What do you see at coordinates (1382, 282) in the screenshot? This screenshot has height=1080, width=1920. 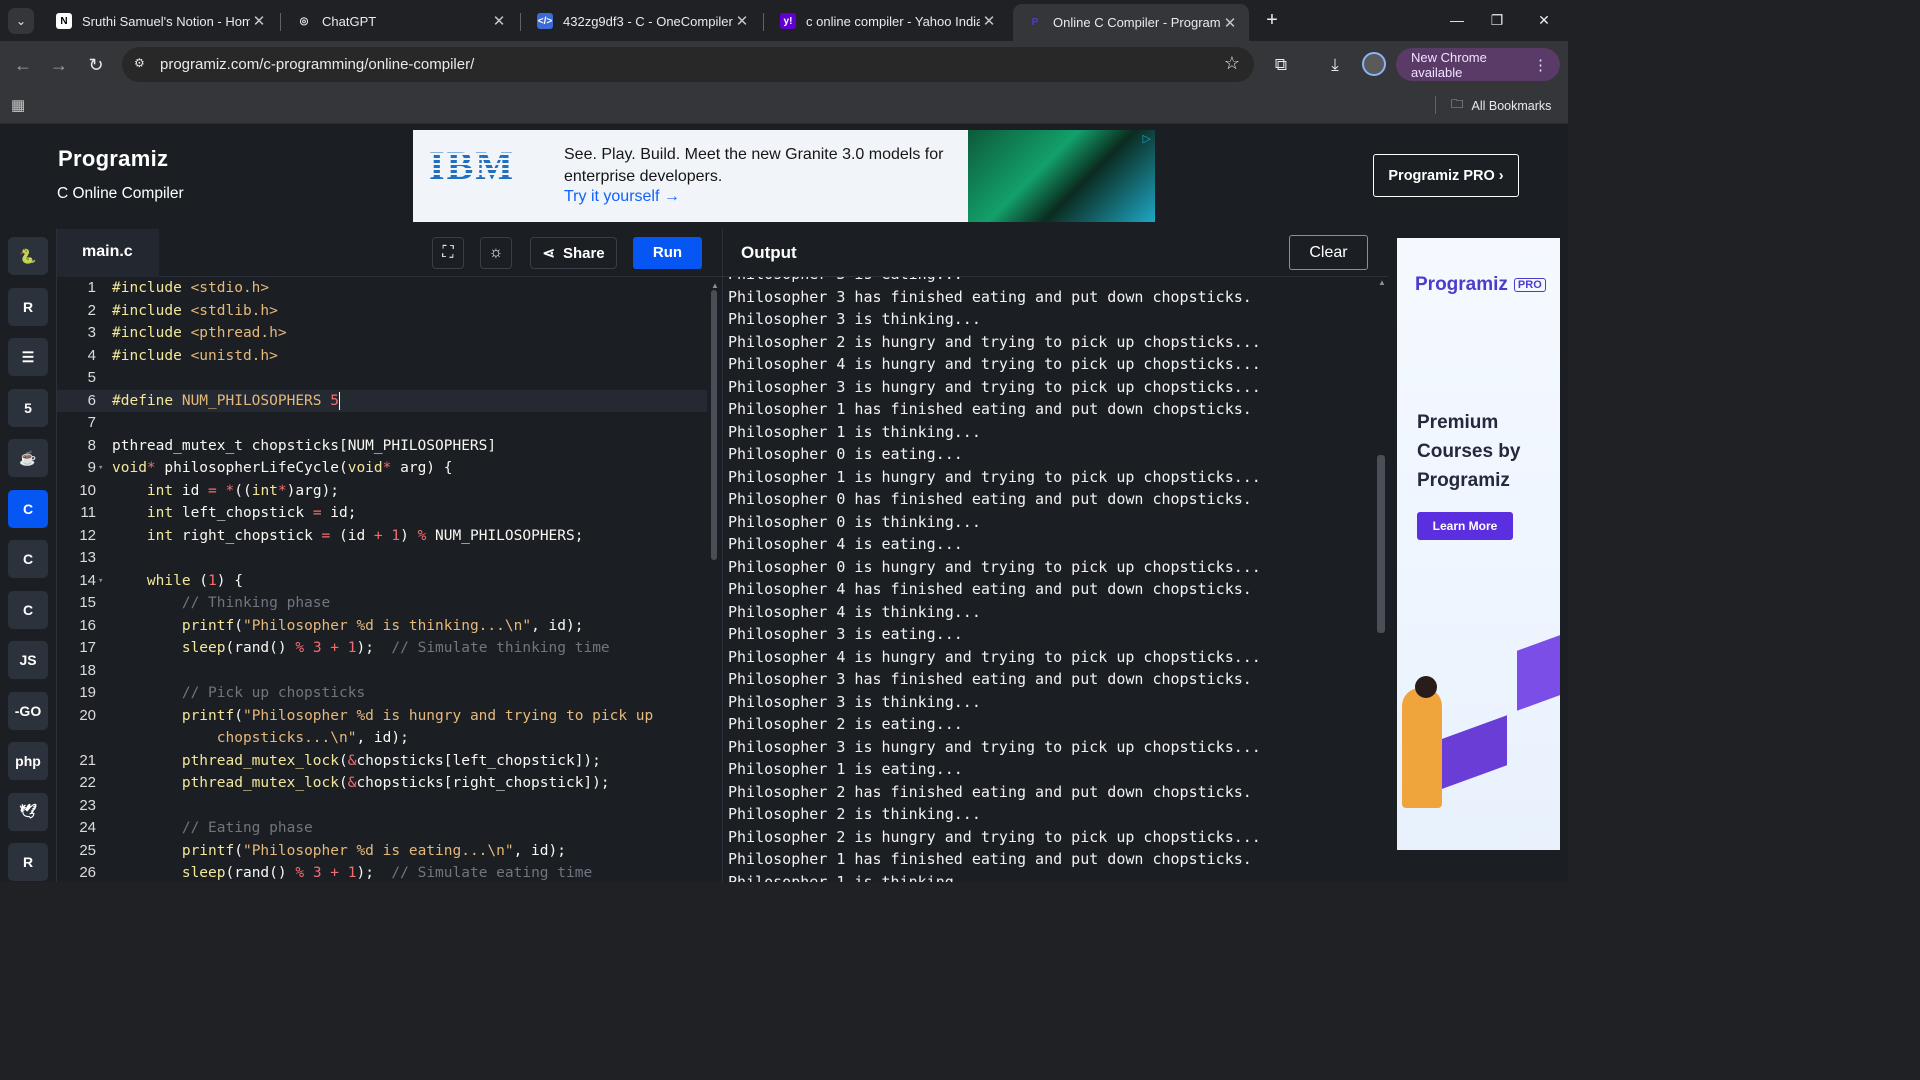 I see `output-scroll-up-icon: ▲` at bounding box center [1382, 282].